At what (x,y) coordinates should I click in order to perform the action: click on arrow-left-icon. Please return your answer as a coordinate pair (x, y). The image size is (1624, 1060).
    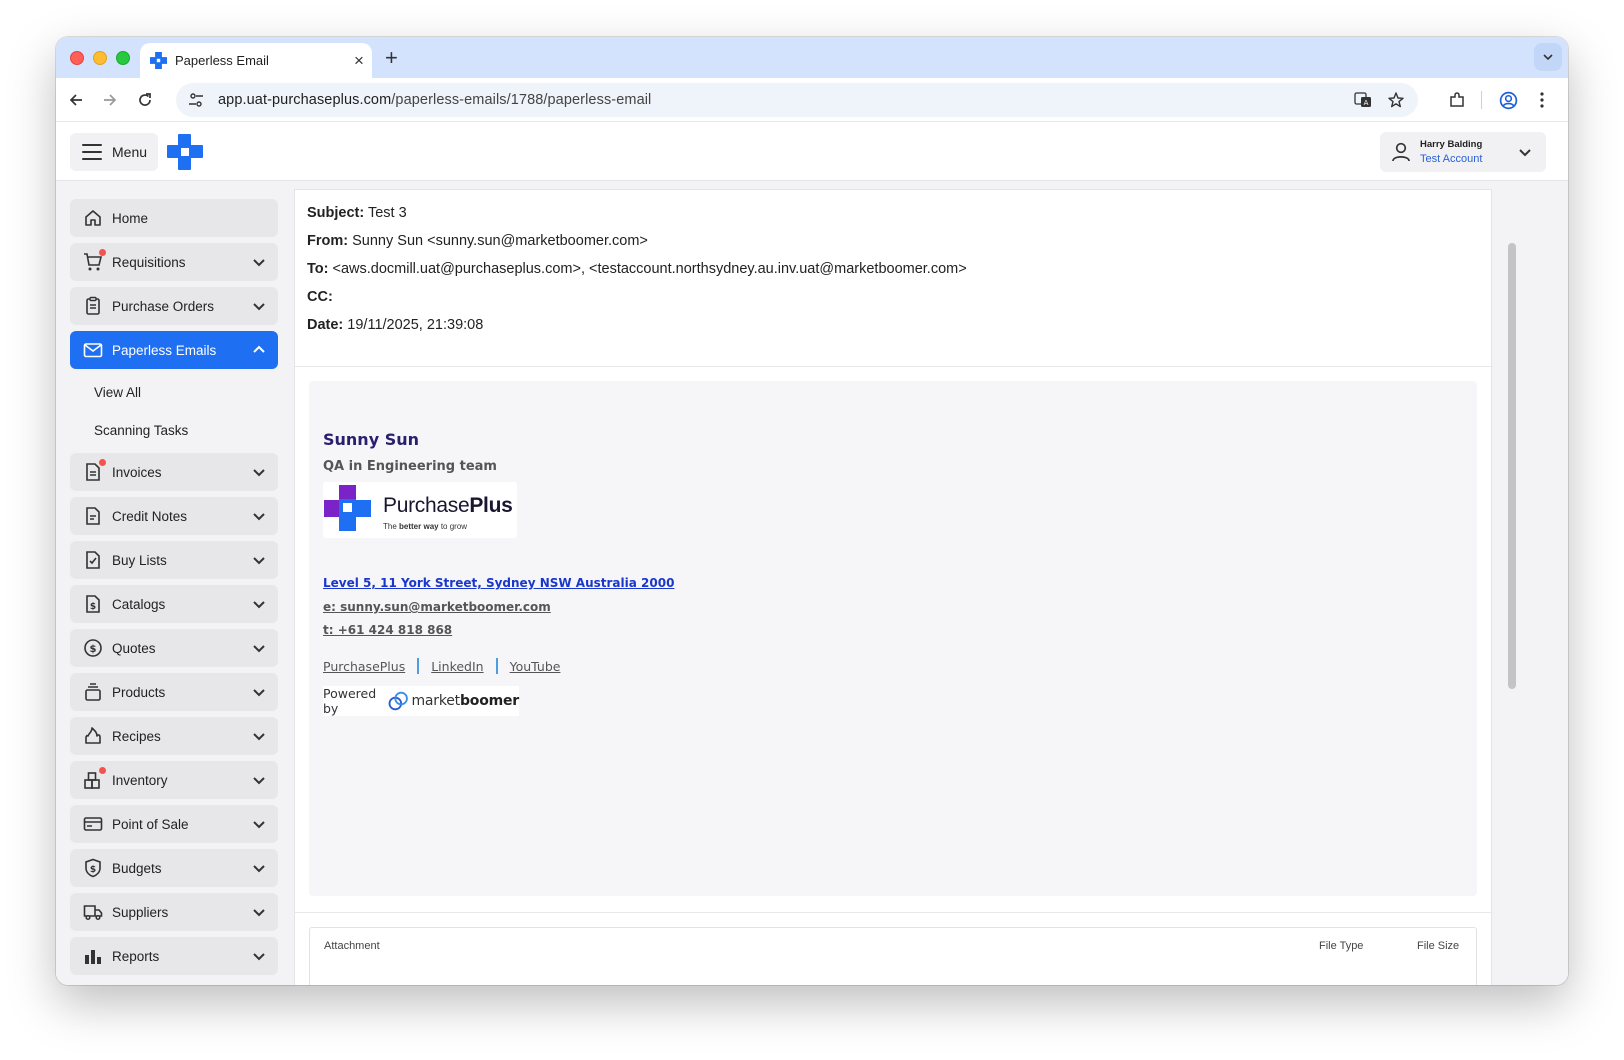
    Looking at the image, I should click on (75, 100).